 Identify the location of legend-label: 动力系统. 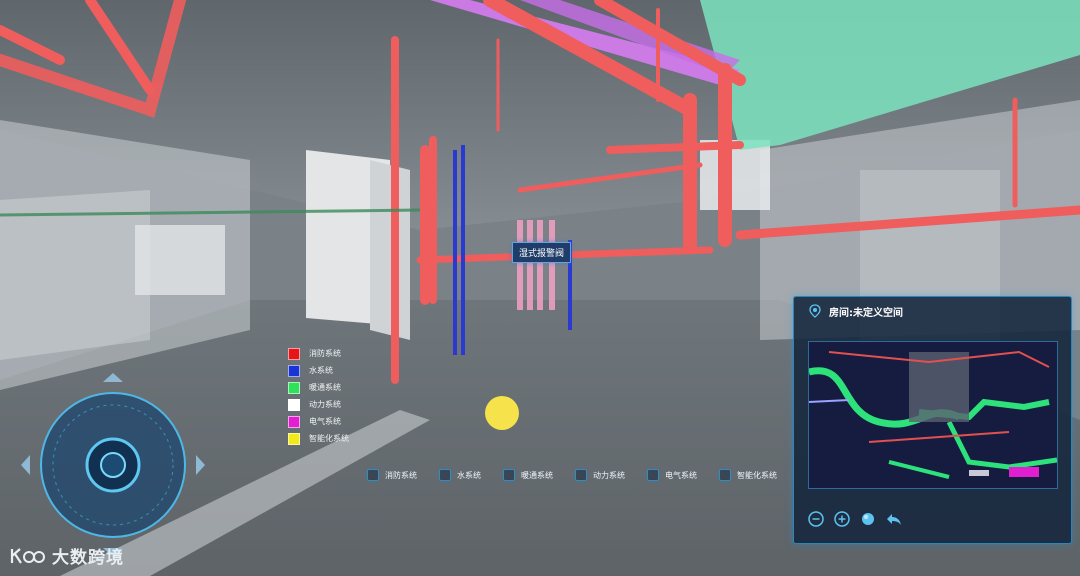
(325, 404).